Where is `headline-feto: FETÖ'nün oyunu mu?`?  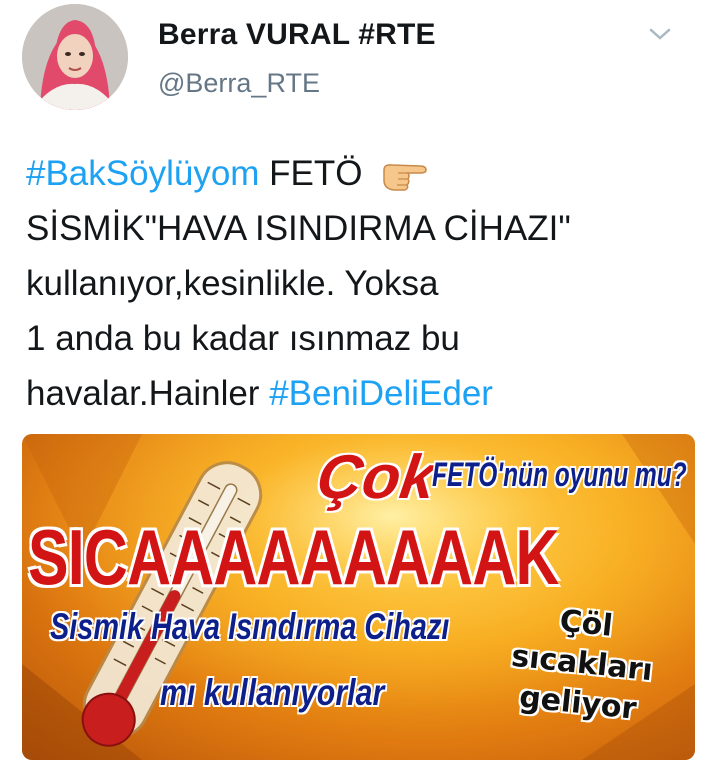
headline-feto: FETÖ'nün oyunu mu? is located at coordinates (559, 475).